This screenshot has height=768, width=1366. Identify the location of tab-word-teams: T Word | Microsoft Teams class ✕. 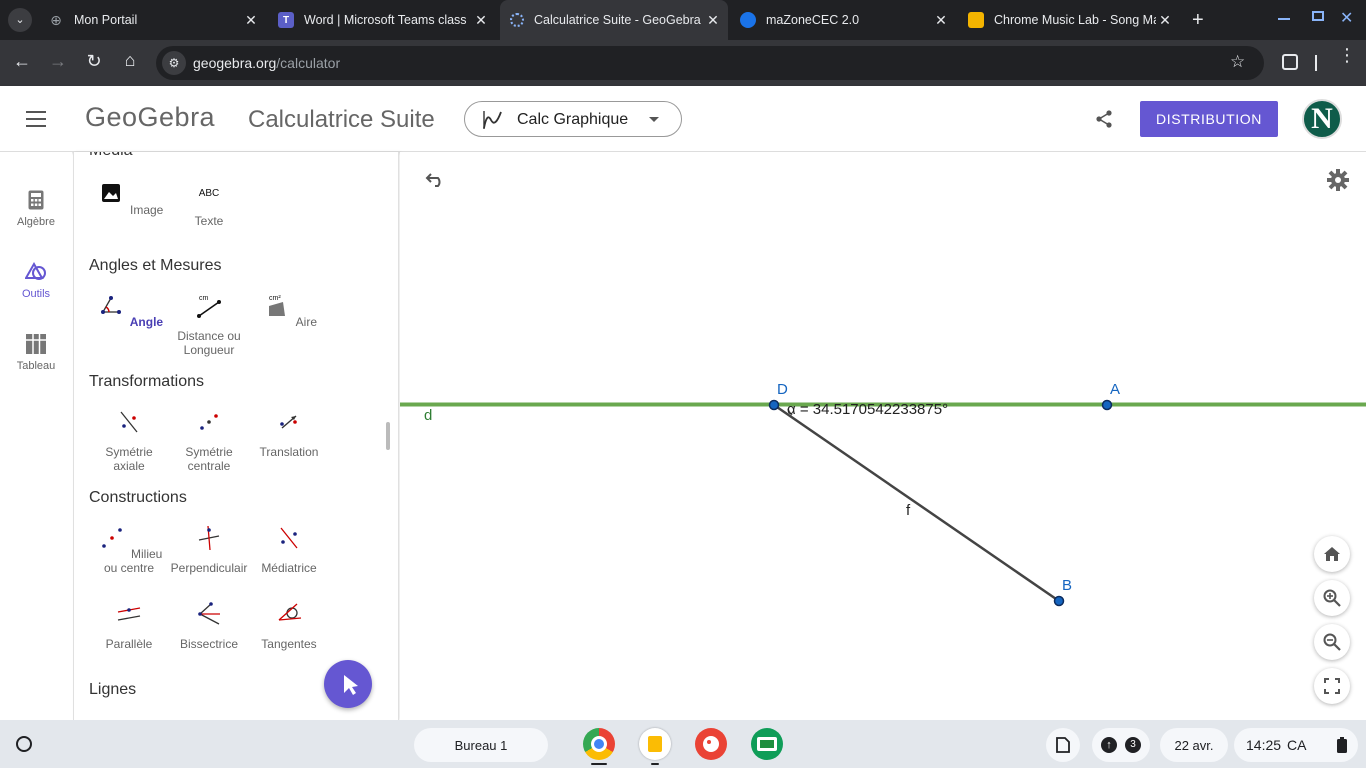
(382, 20).